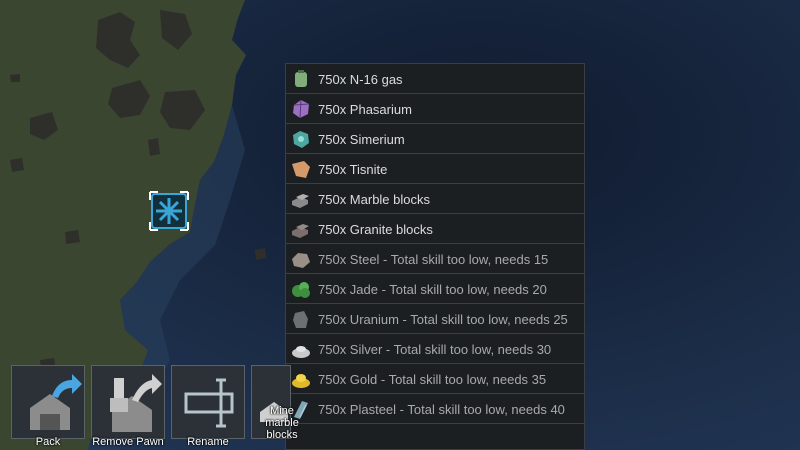 The height and width of the screenshot is (450, 800). I want to click on menu-option-label: 750x Tisnite, so click(353, 169).